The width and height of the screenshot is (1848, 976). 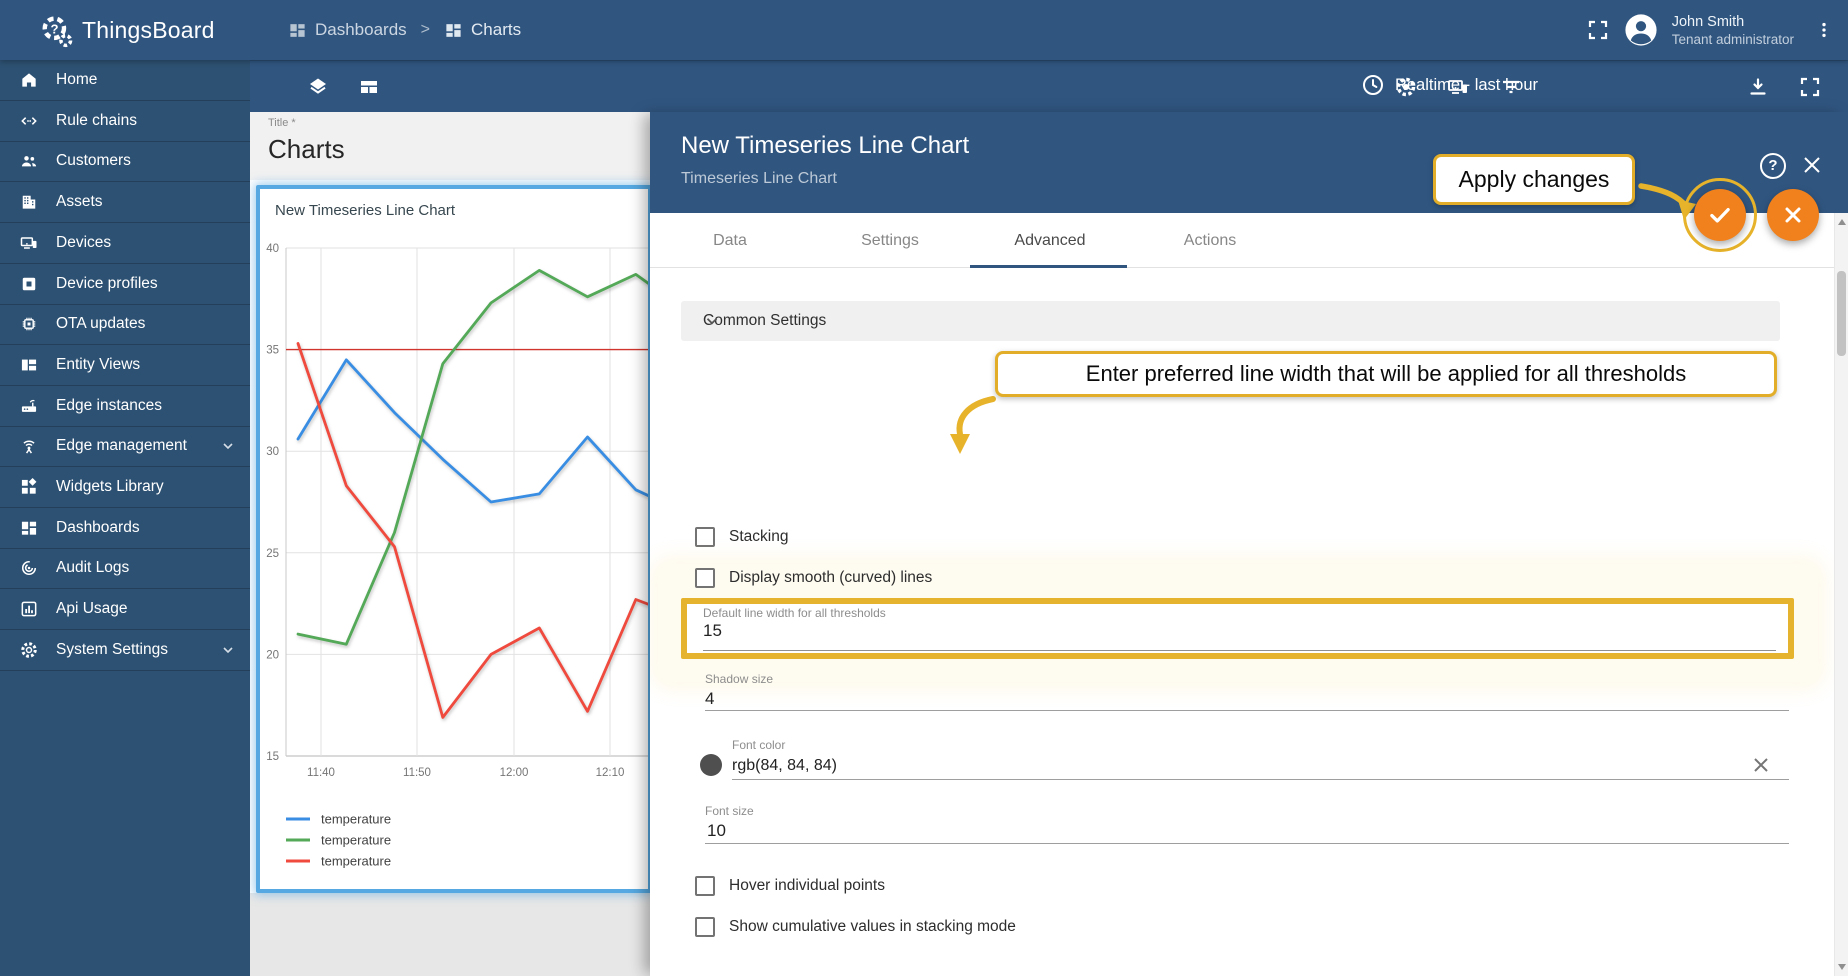 I want to click on sidebar-item-label: Dashboards, so click(x=98, y=527).